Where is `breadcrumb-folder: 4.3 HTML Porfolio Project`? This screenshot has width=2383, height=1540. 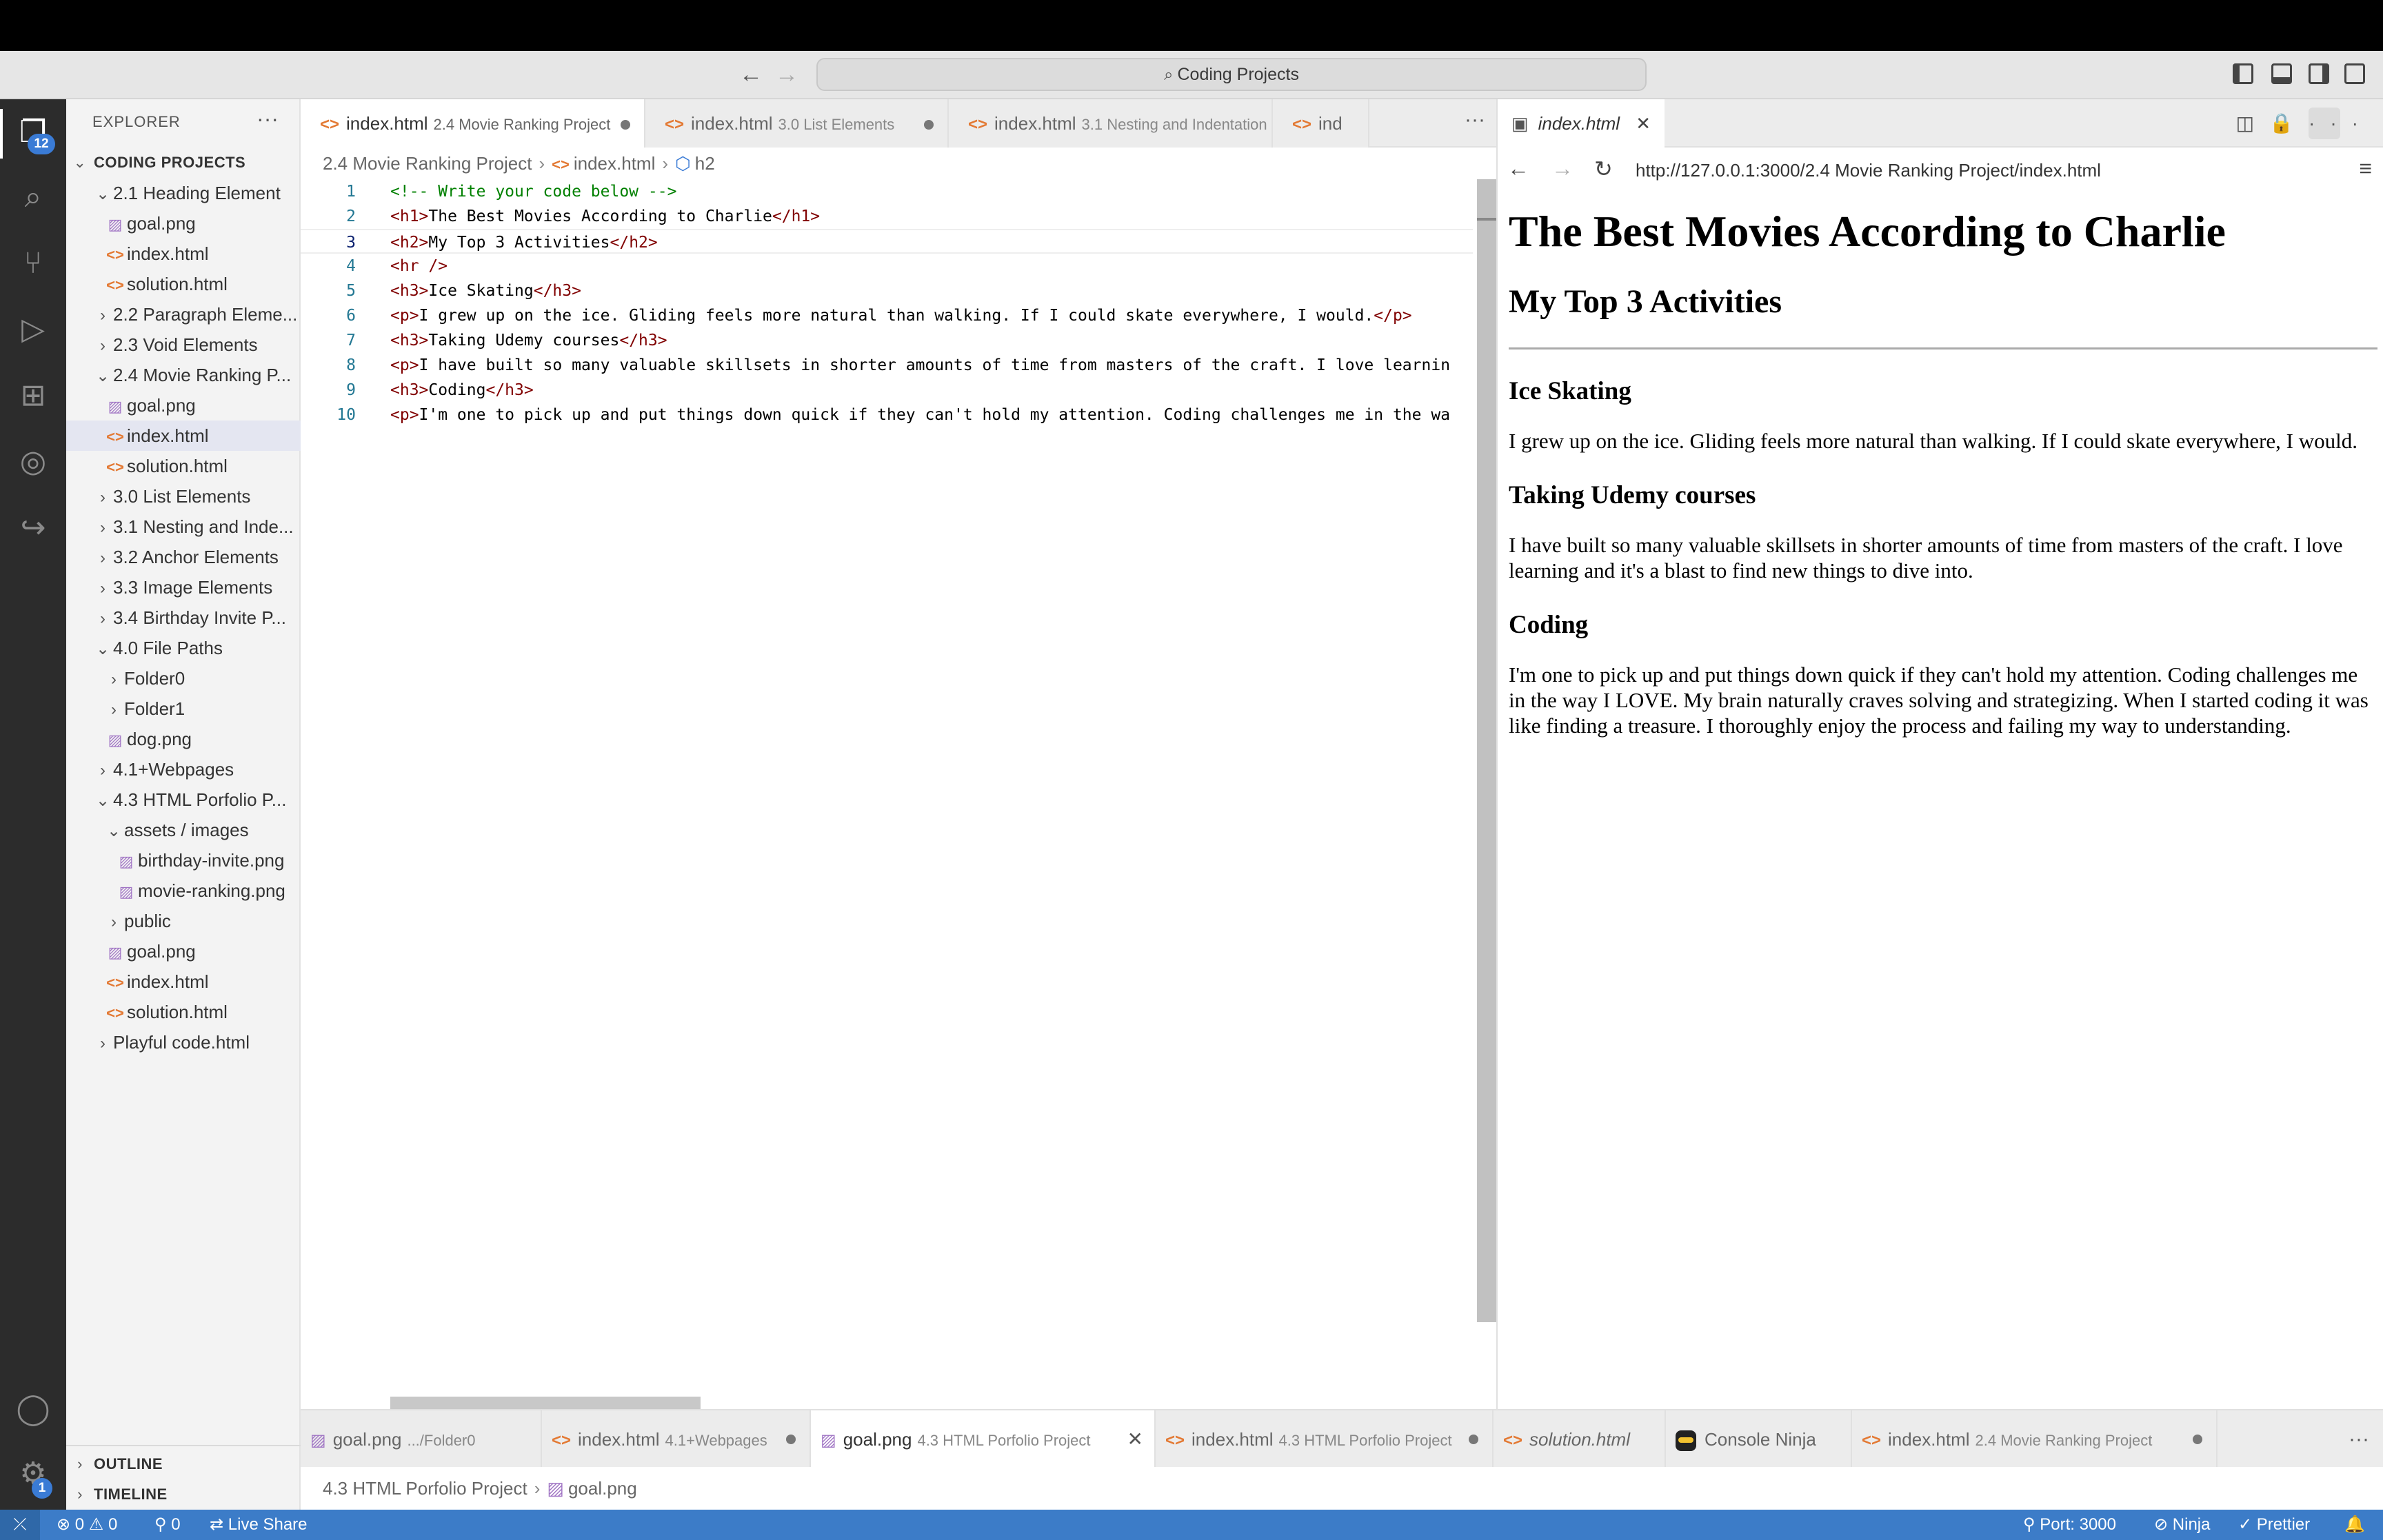 breadcrumb-folder: 4.3 HTML Porfolio Project is located at coordinates (425, 1489).